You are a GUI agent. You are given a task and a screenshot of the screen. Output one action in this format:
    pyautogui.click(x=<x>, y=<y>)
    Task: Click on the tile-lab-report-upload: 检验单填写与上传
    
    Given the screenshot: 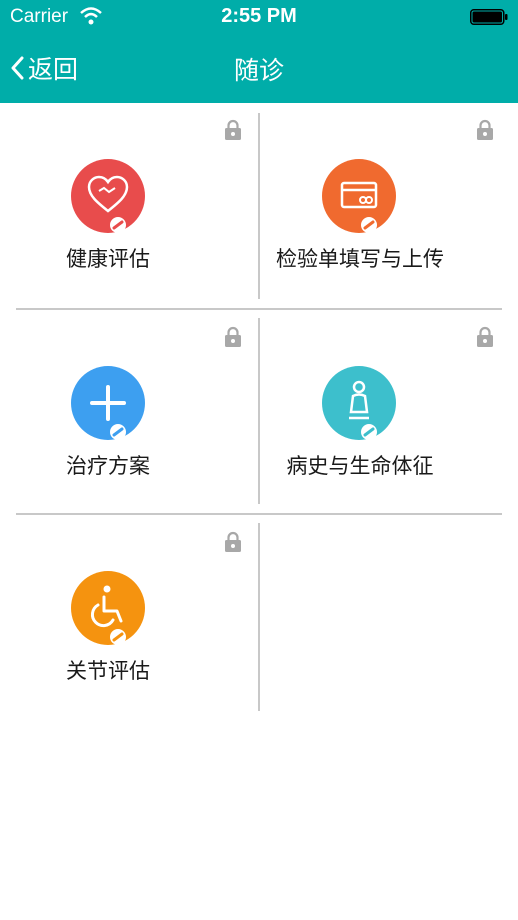 What is the action you would take?
    pyautogui.click(x=389, y=201)
    